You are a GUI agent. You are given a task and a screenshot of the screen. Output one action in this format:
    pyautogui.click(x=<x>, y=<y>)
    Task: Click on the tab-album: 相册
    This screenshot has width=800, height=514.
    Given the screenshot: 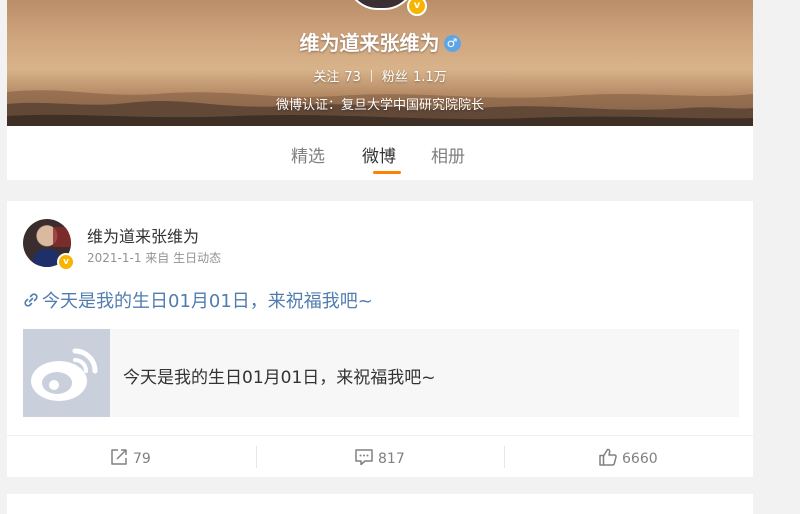 What is the action you would take?
    pyautogui.click(x=448, y=154)
    